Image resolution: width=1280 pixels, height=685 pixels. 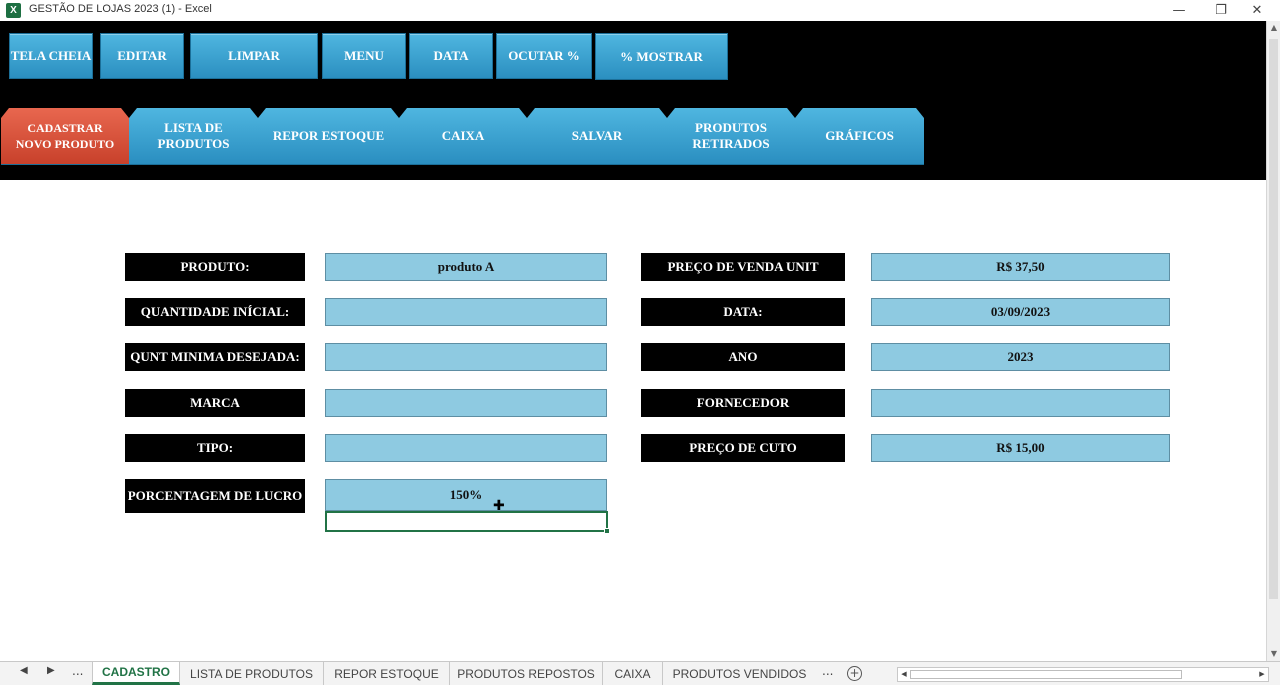 I want to click on scroll-left-icon: ◀, so click(x=904, y=674).